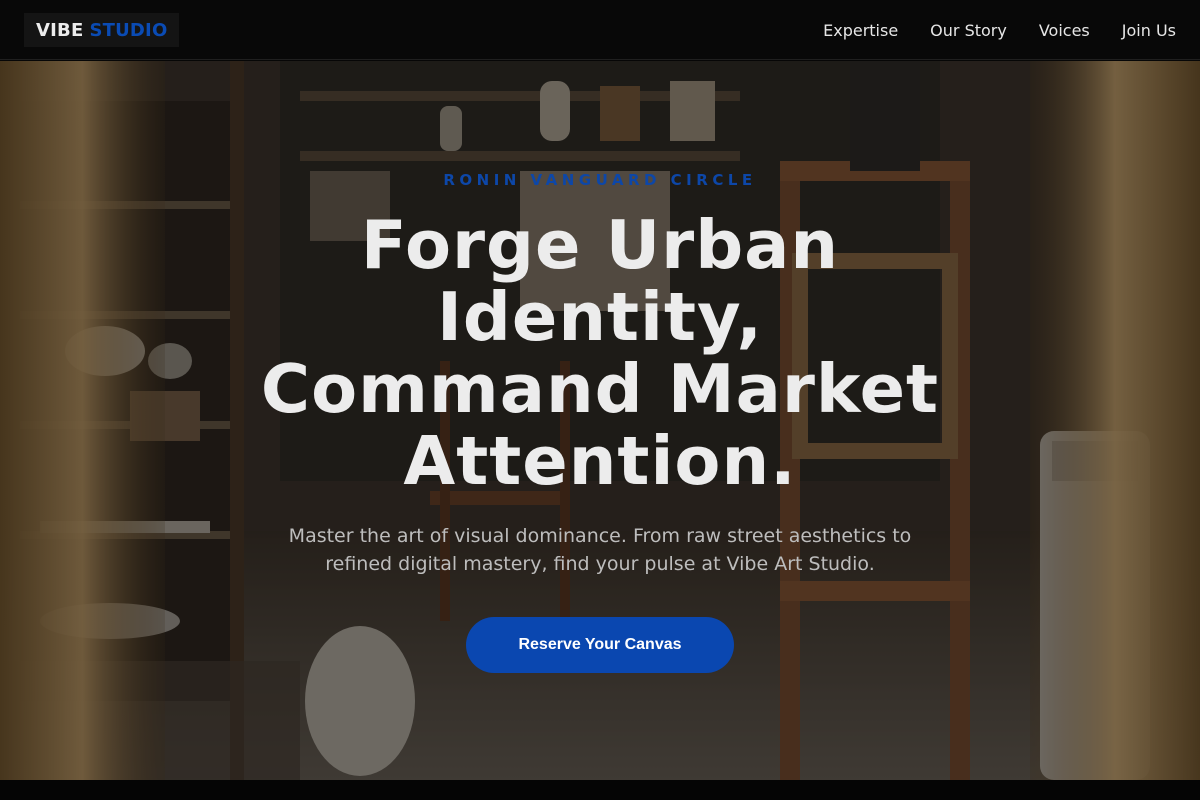  Describe the element at coordinates (1149, 30) in the screenshot. I see `nav-link-join-us: Join Us` at that location.